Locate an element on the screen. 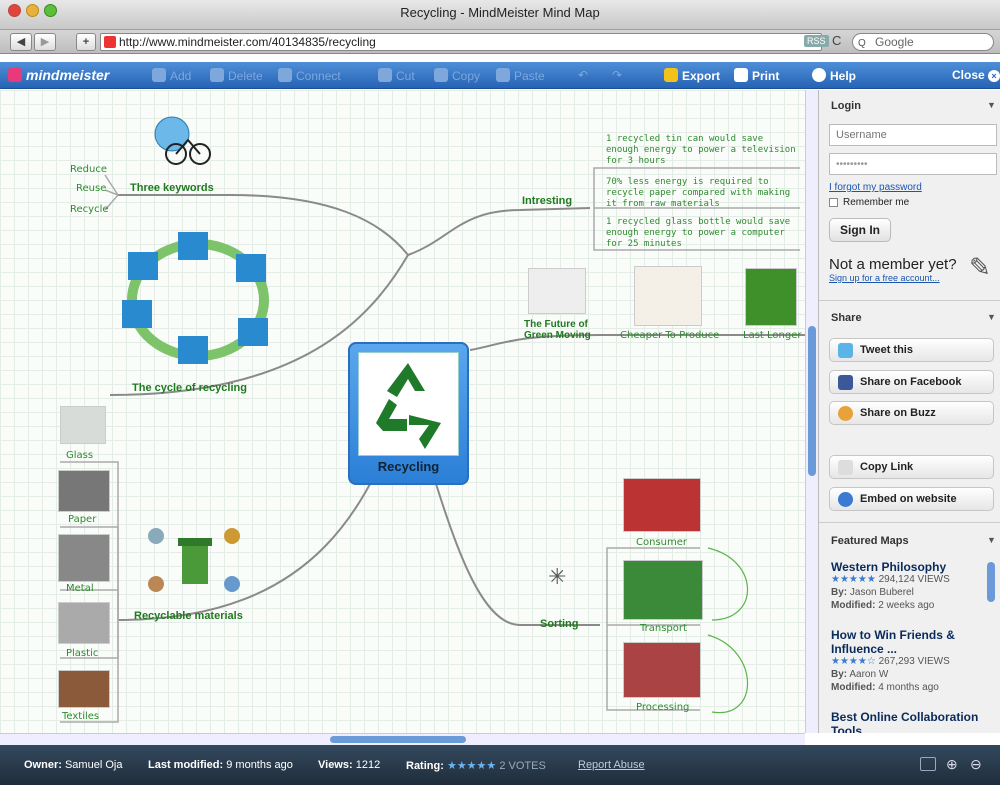  export-button: Export is located at coordinates (692, 75).